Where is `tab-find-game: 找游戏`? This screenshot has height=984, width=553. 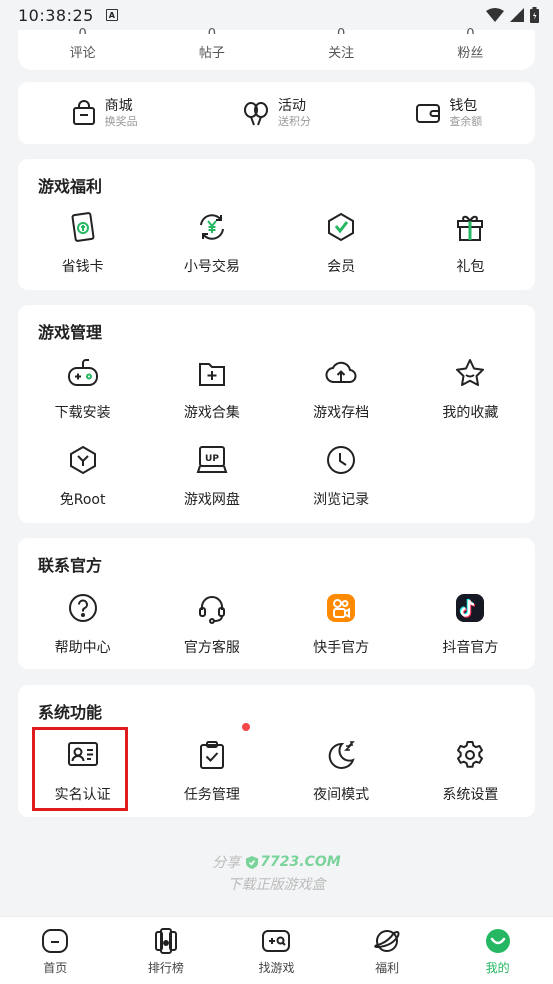 tab-find-game: 找游戏 is located at coordinates (276, 950).